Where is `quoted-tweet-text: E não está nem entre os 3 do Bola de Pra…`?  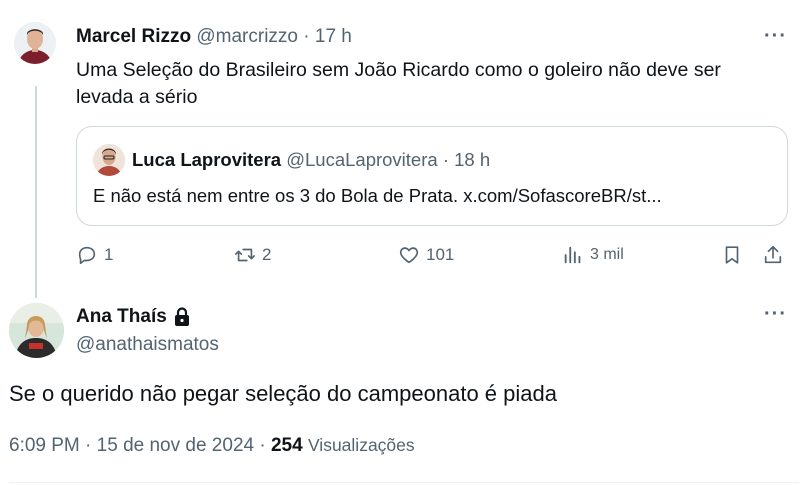 quoted-tweet-text: E não está nem entre os 3 do Bola de Pra… is located at coordinates (377, 195).